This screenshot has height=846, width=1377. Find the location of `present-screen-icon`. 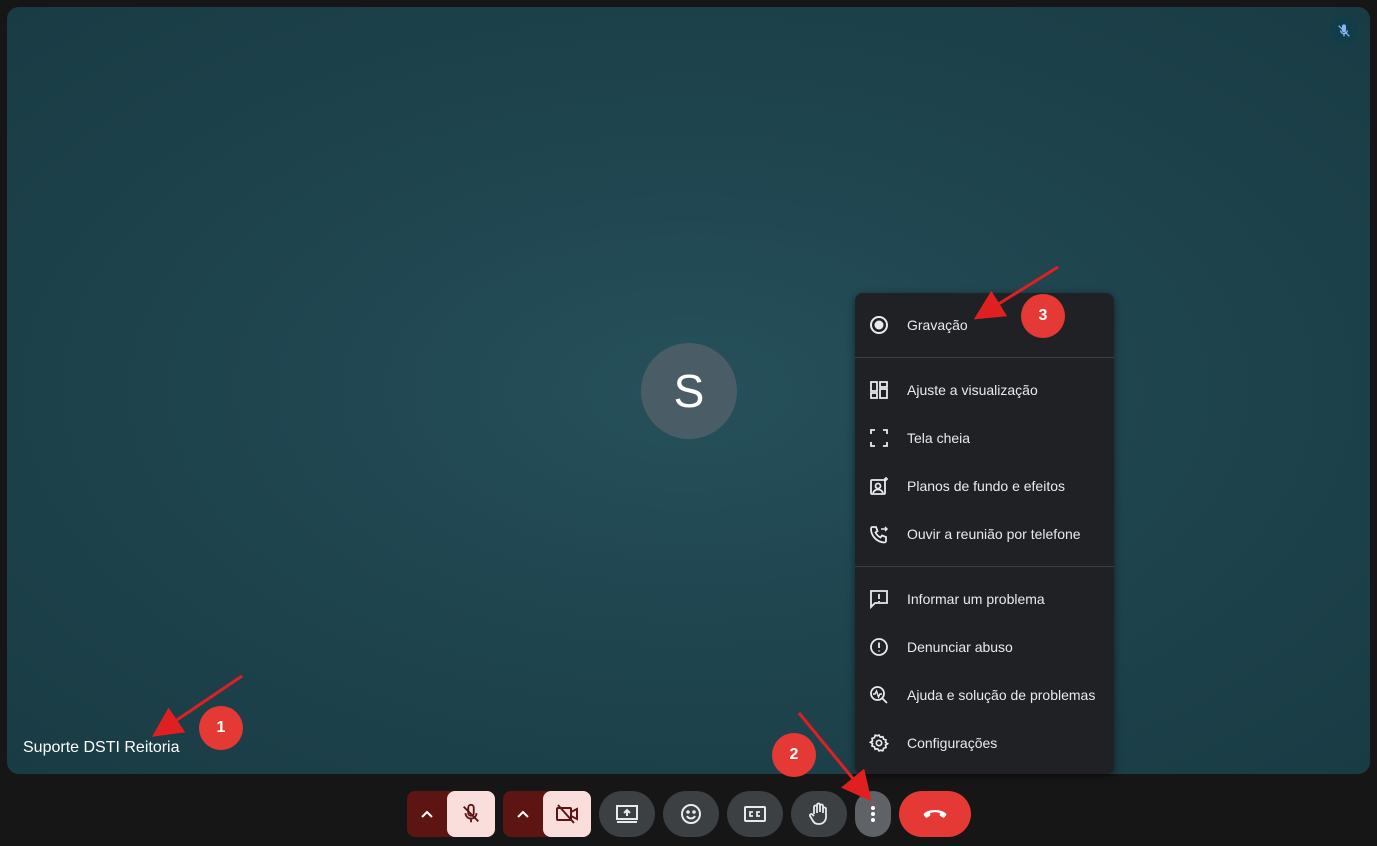

present-screen-icon is located at coordinates (627, 814).